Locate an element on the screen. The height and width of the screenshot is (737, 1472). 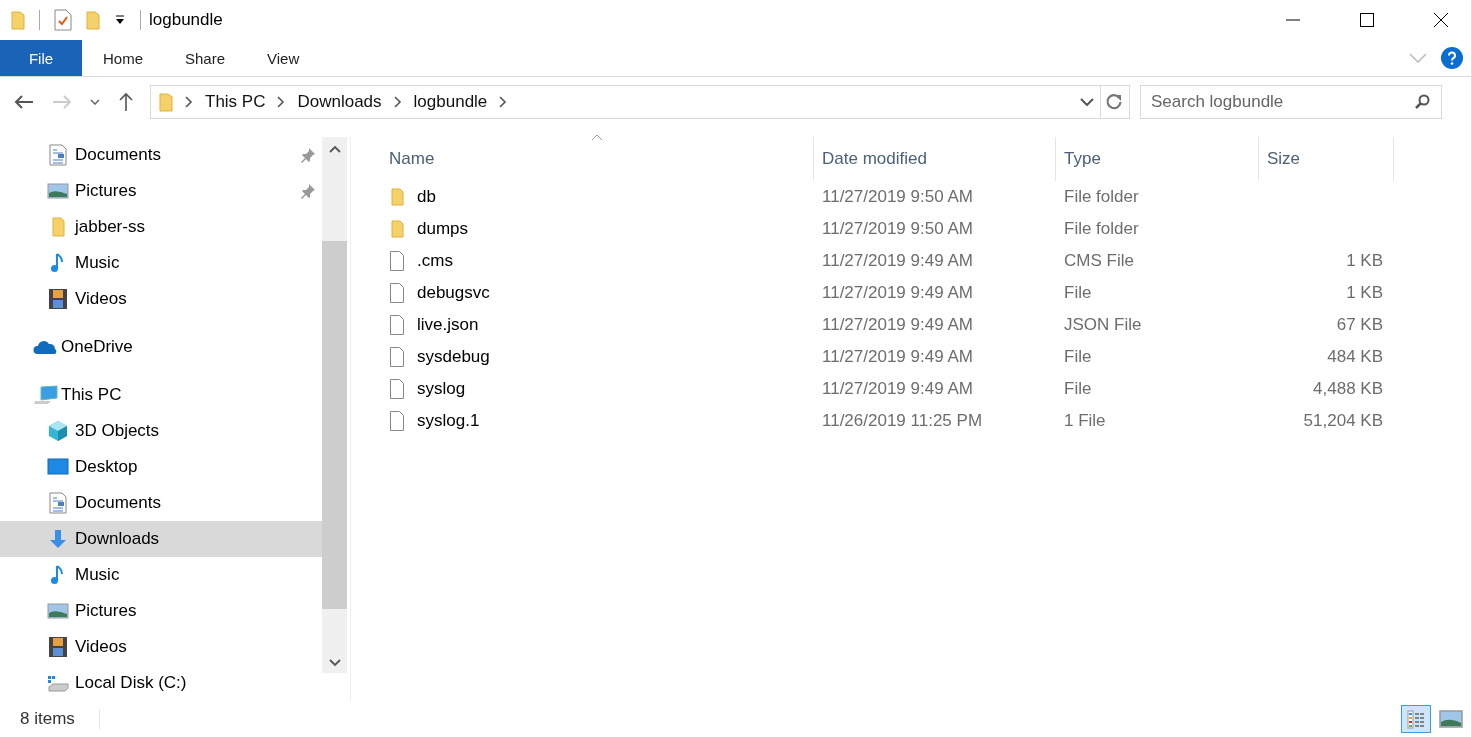
search-icon is located at coordinates (1422, 102).